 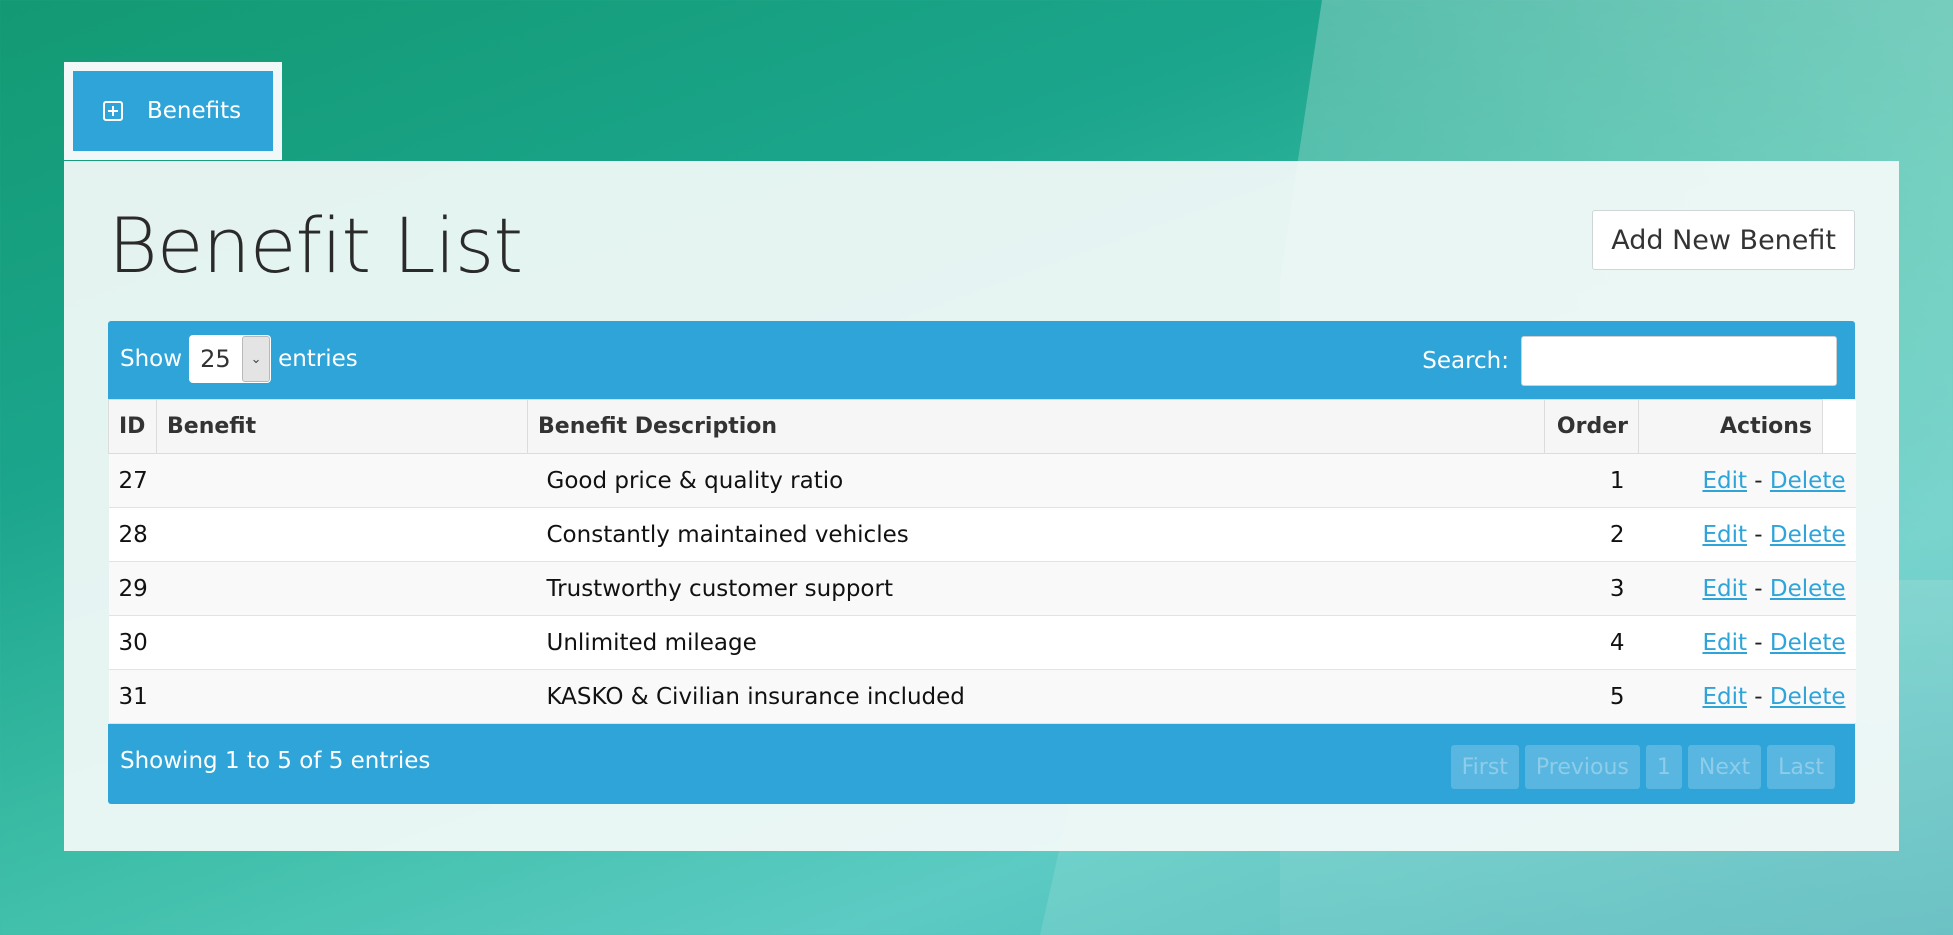 I want to click on plus-square-icon, so click(x=113, y=111).